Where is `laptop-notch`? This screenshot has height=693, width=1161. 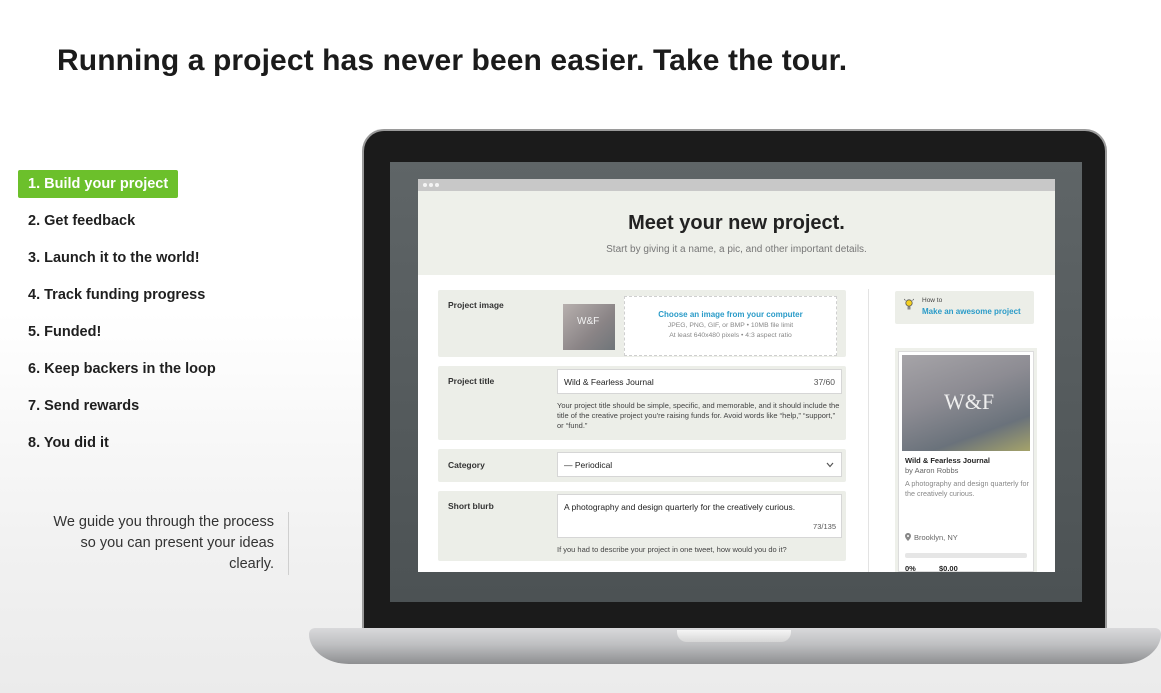
laptop-notch is located at coordinates (734, 636).